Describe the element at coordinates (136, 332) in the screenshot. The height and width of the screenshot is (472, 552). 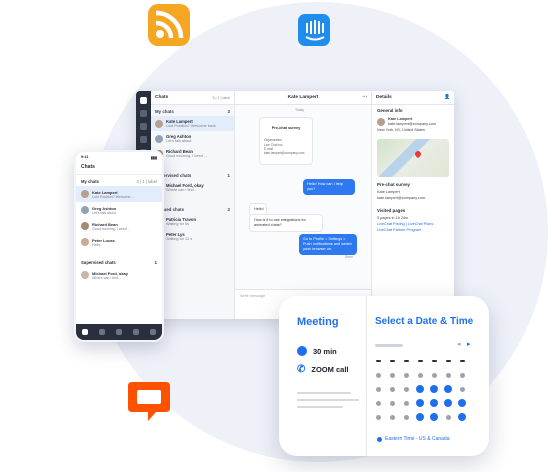
I see `tab-reports-icon` at that location.